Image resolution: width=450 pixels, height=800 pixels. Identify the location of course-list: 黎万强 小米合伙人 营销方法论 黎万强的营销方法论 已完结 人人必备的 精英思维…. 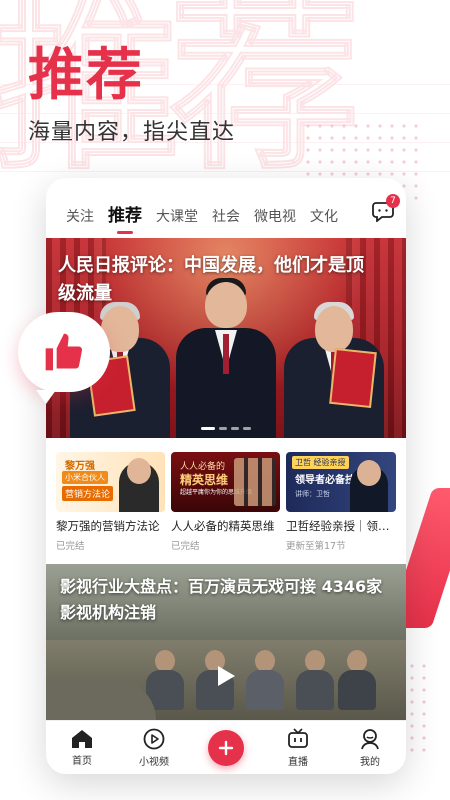
(226, 495).